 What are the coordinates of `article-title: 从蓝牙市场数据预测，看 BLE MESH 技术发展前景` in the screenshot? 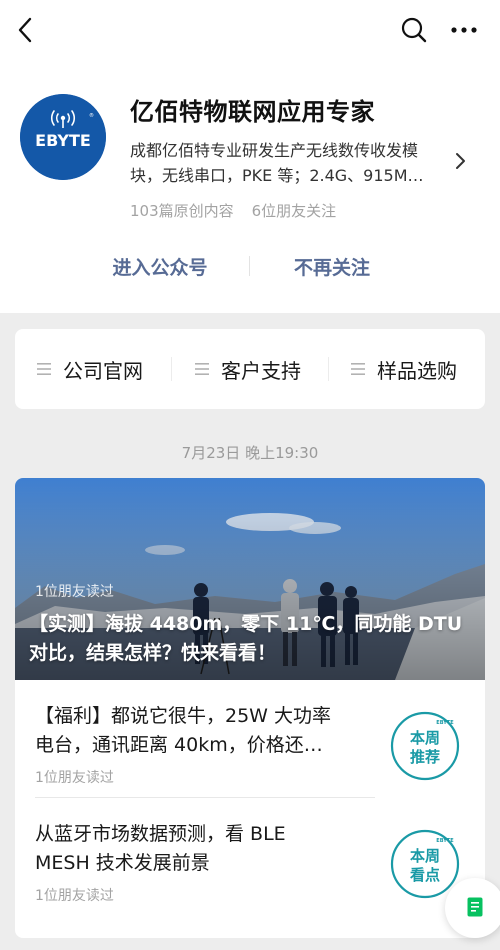 It's located at (200, 849).